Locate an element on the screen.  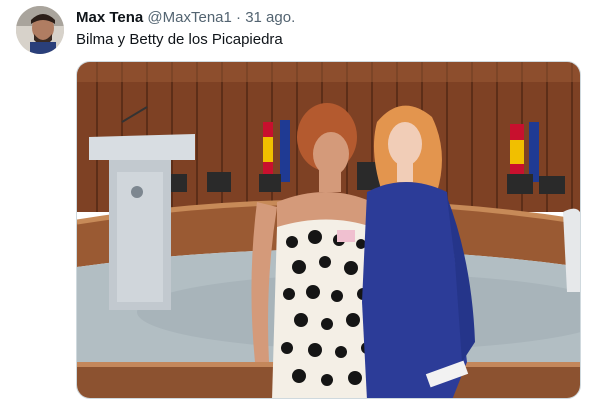
tweet-text: Bilma y Betty de los Picapiedra is located at coordinates (179, 39).